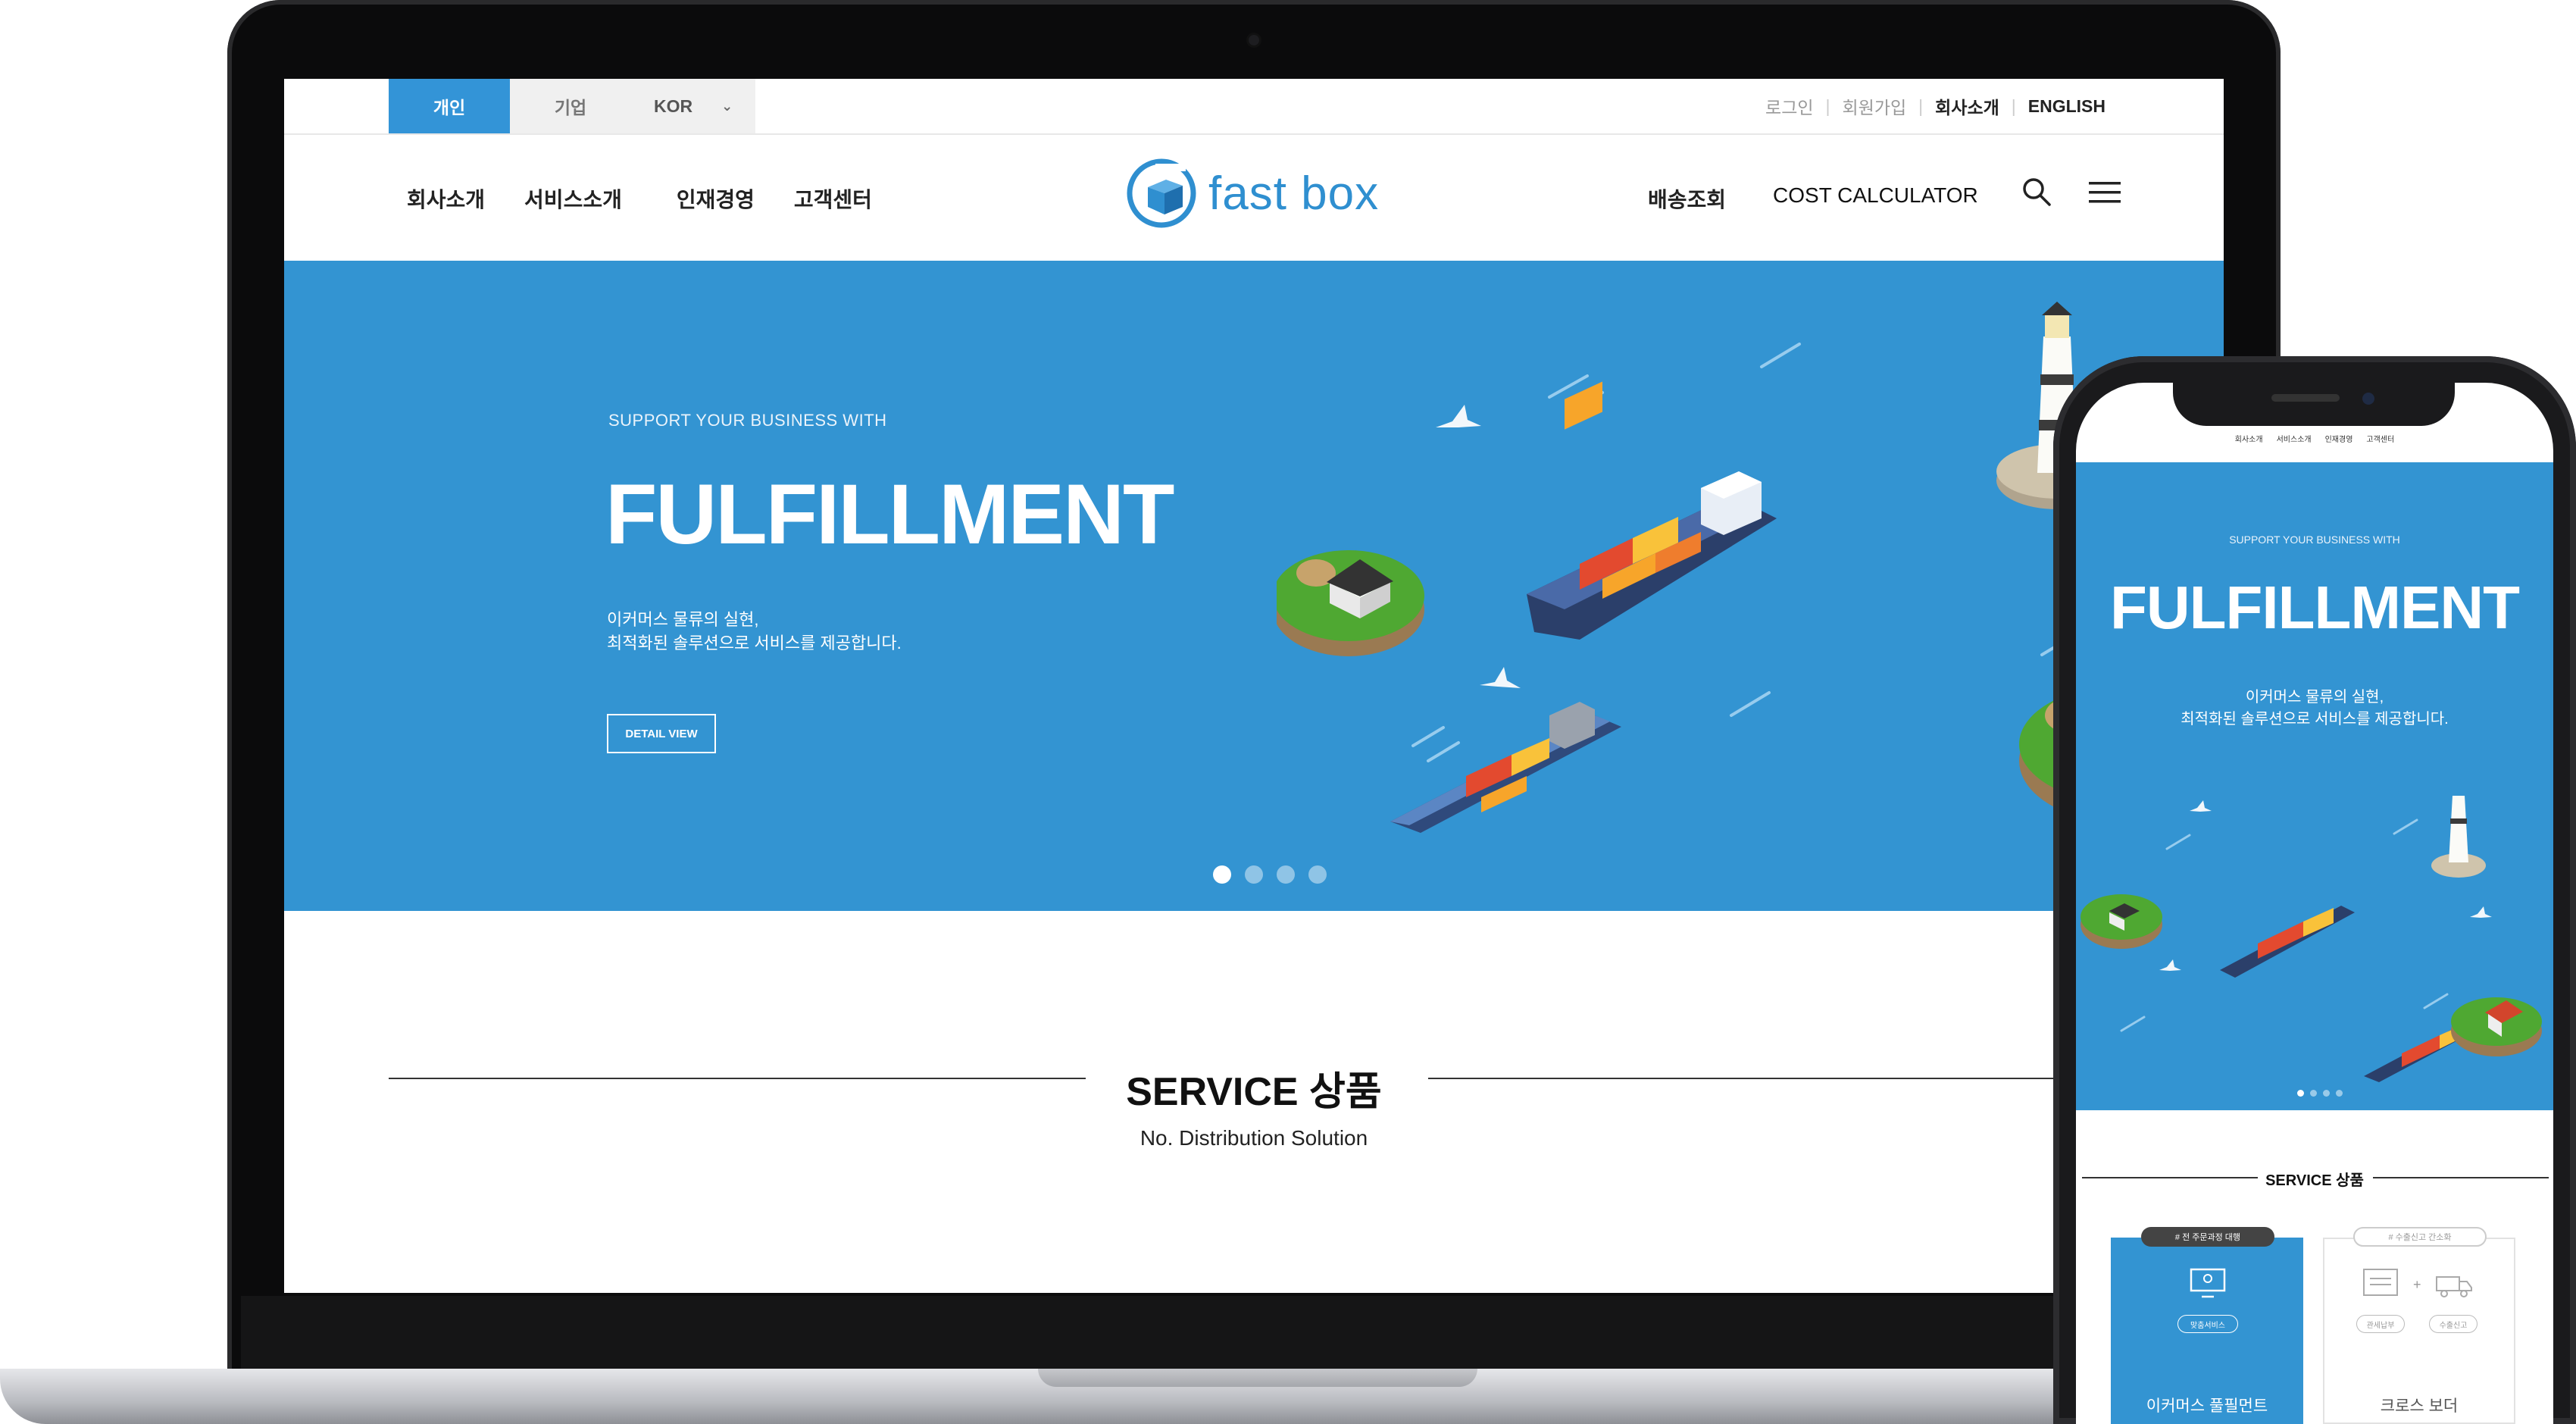 Image resolution: width=2576 pixels, height=1424 pixels. I want to click on laptop-camera, so click(1254, 40).